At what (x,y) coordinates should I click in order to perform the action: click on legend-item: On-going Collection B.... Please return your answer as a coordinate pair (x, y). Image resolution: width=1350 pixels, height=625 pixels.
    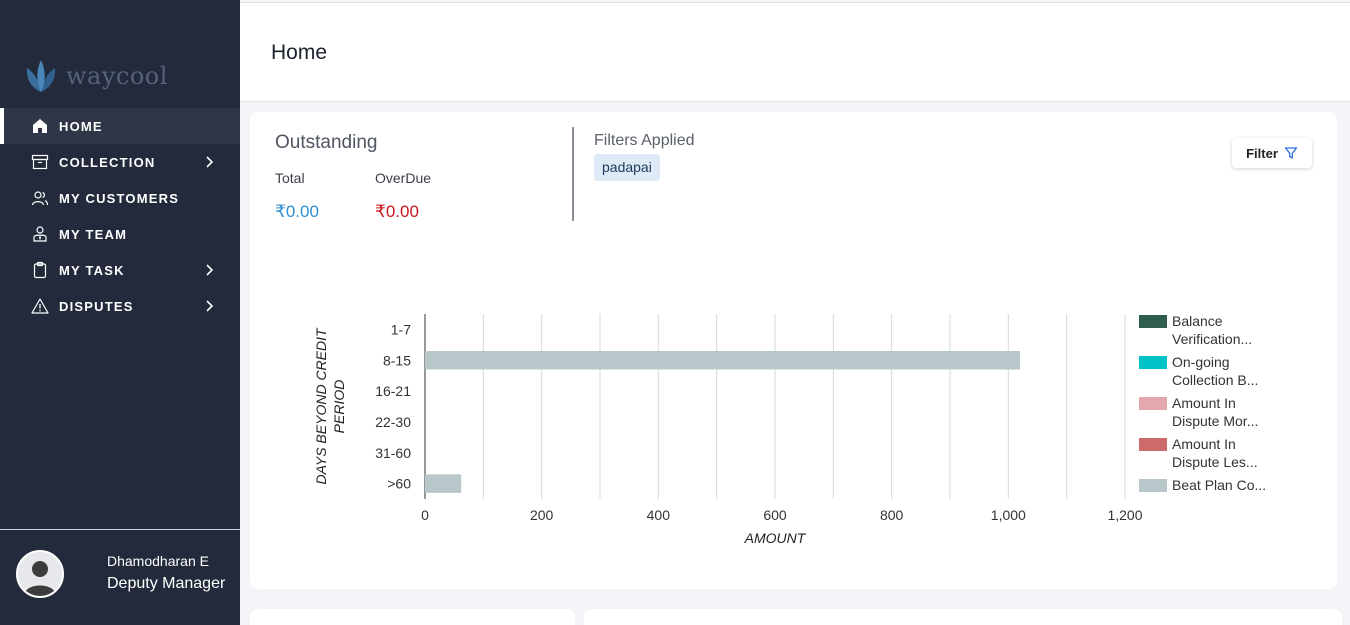
    Looking at the image, I should click on (1209, 373).